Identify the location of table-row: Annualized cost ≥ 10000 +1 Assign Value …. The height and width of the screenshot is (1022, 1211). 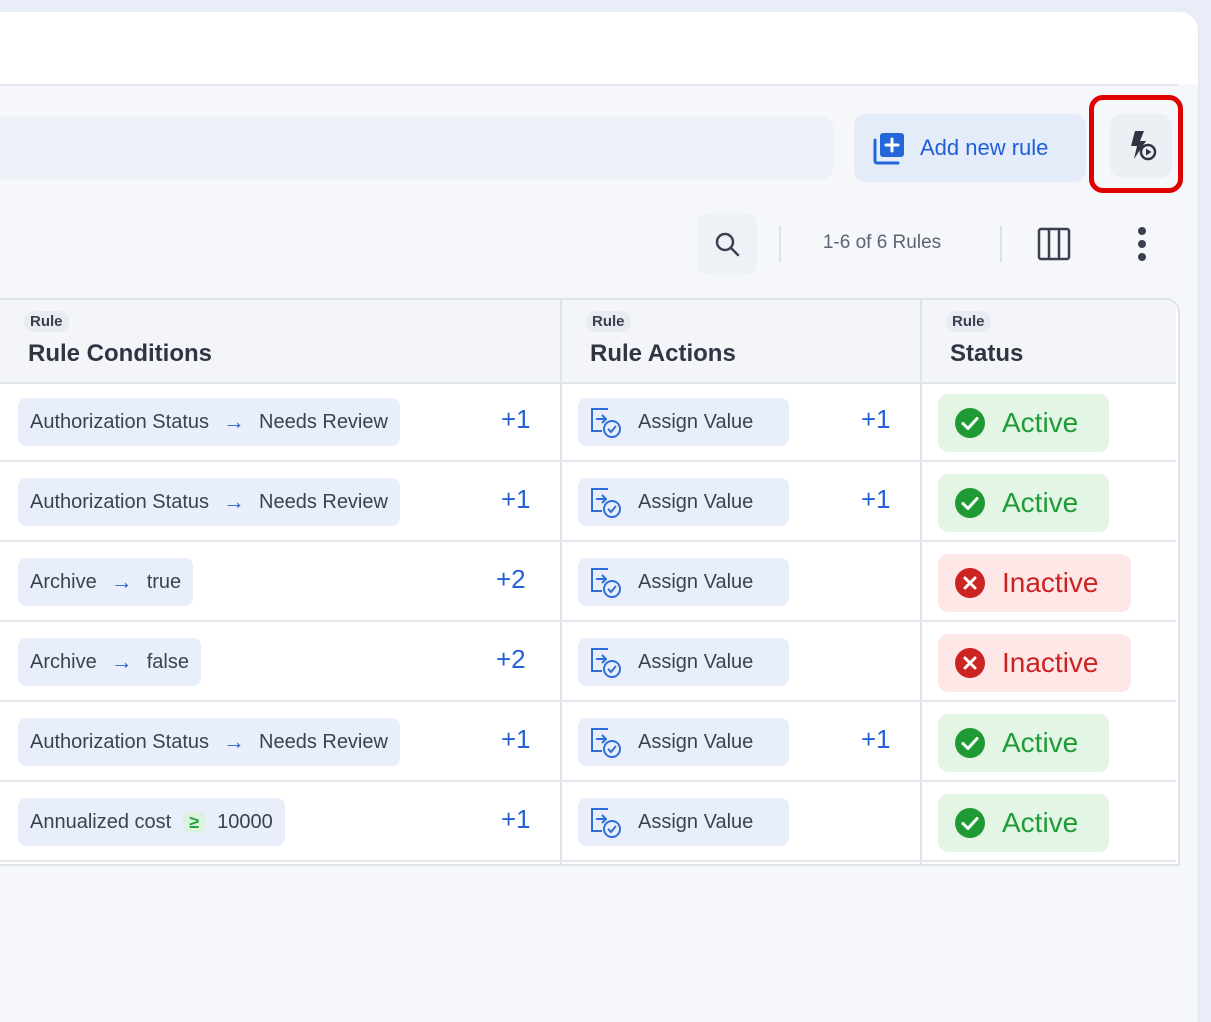
(588, 822).